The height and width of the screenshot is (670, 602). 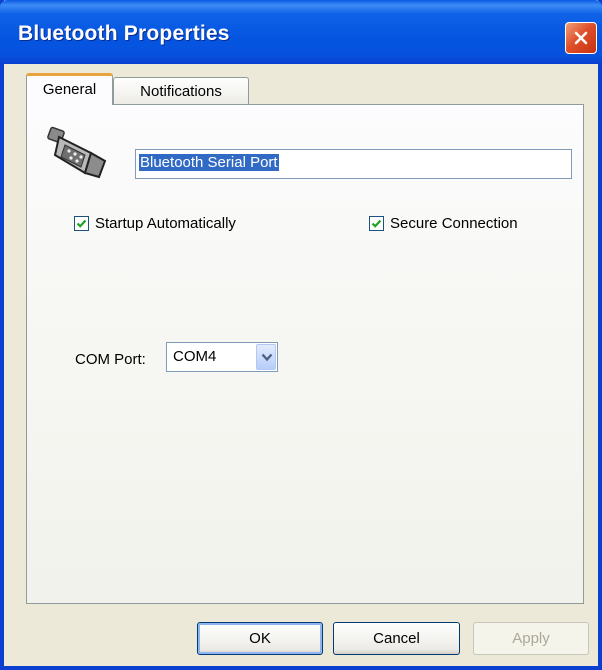 I want to click on close-button, so click(x=581, y=38).